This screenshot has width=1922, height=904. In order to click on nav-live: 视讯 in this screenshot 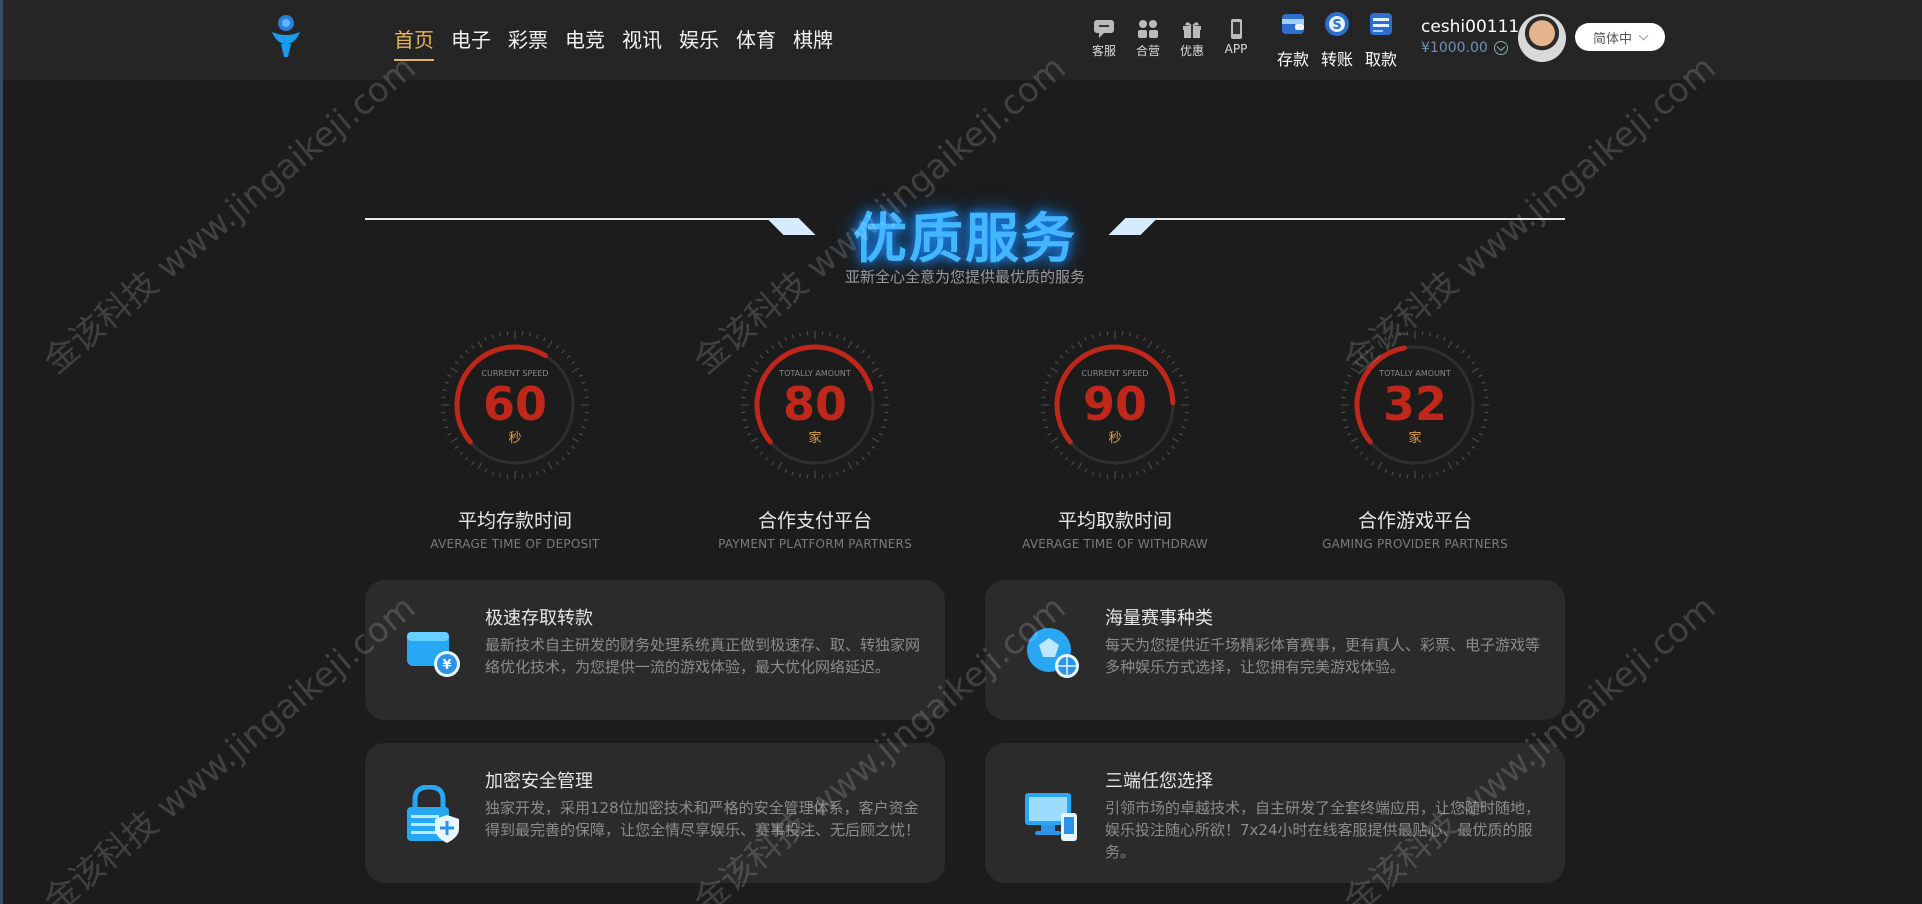, I will do `click(642, 42)`.